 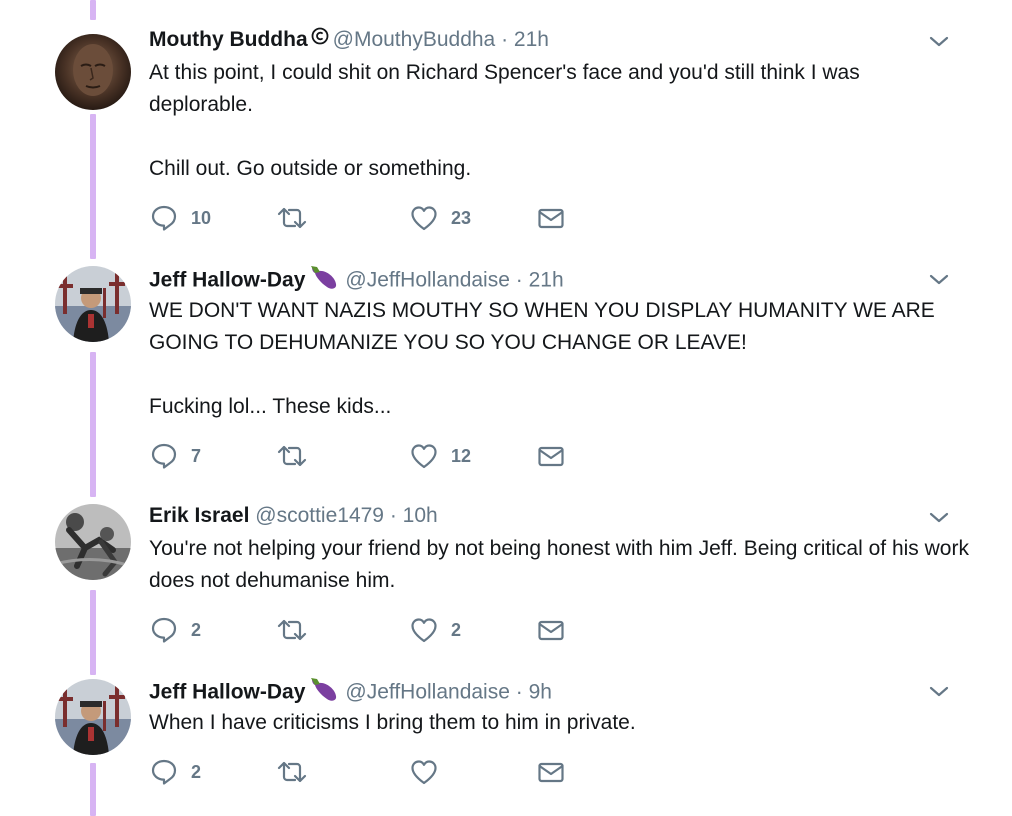 I want to click on like-button, so click(x=430, y=772).